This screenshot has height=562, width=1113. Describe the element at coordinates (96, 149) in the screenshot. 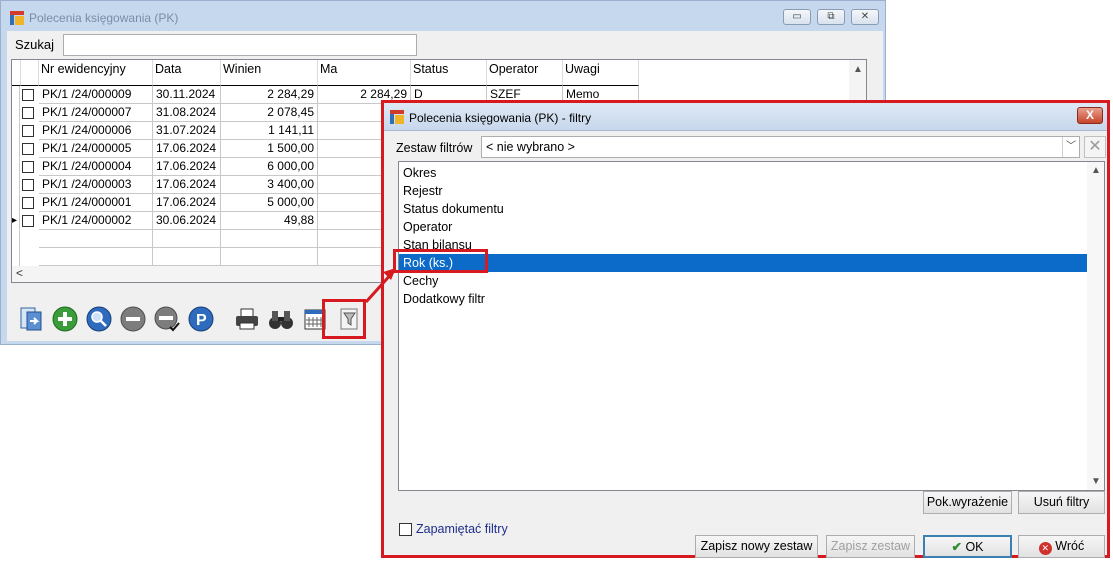

I see `cell-nr: PK/1 /24/000005` at that location.